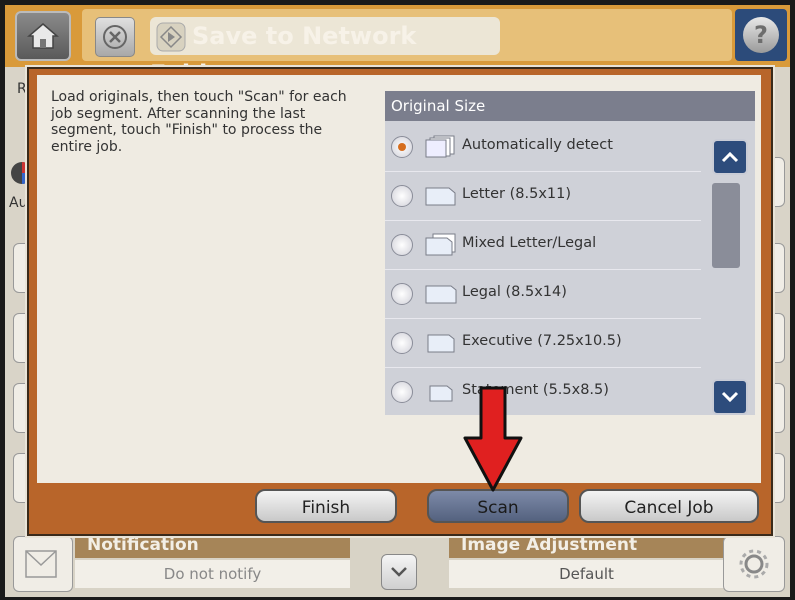 The height and width of the screenshot is (600, 795). What do you see at coordinates (537, 145) in the screenshot?
I see `size-option-label: Automatically detect` at bounding box center [537, 145].